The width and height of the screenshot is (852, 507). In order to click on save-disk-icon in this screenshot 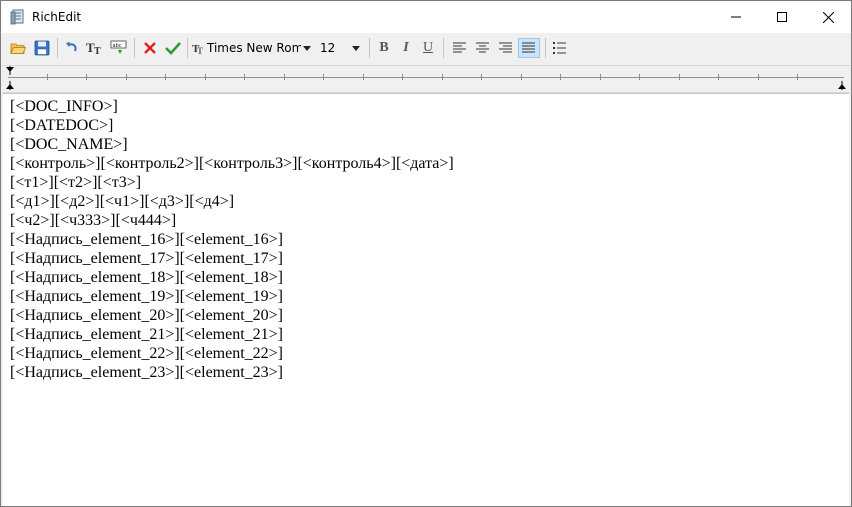, I will do `click(42, 48)`.